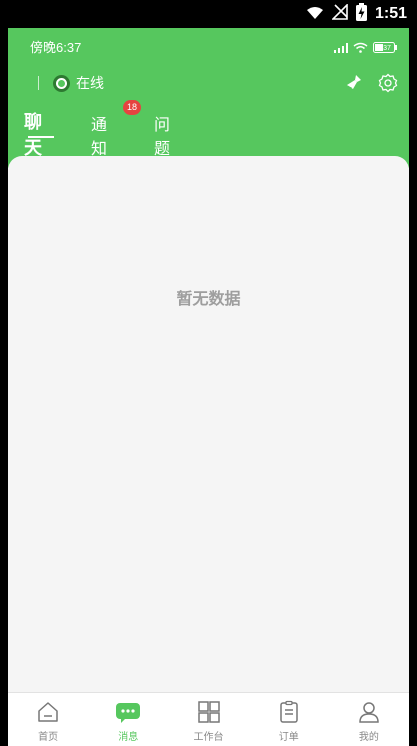 This screenshot has height=746, width=417. I want to click on app-status-time: 傍晚6:37, so click(56, 47).